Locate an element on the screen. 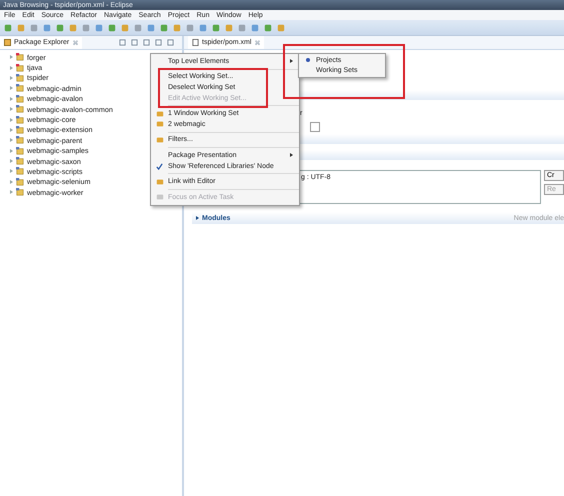  file-icon is located at coordinates (195, 42).